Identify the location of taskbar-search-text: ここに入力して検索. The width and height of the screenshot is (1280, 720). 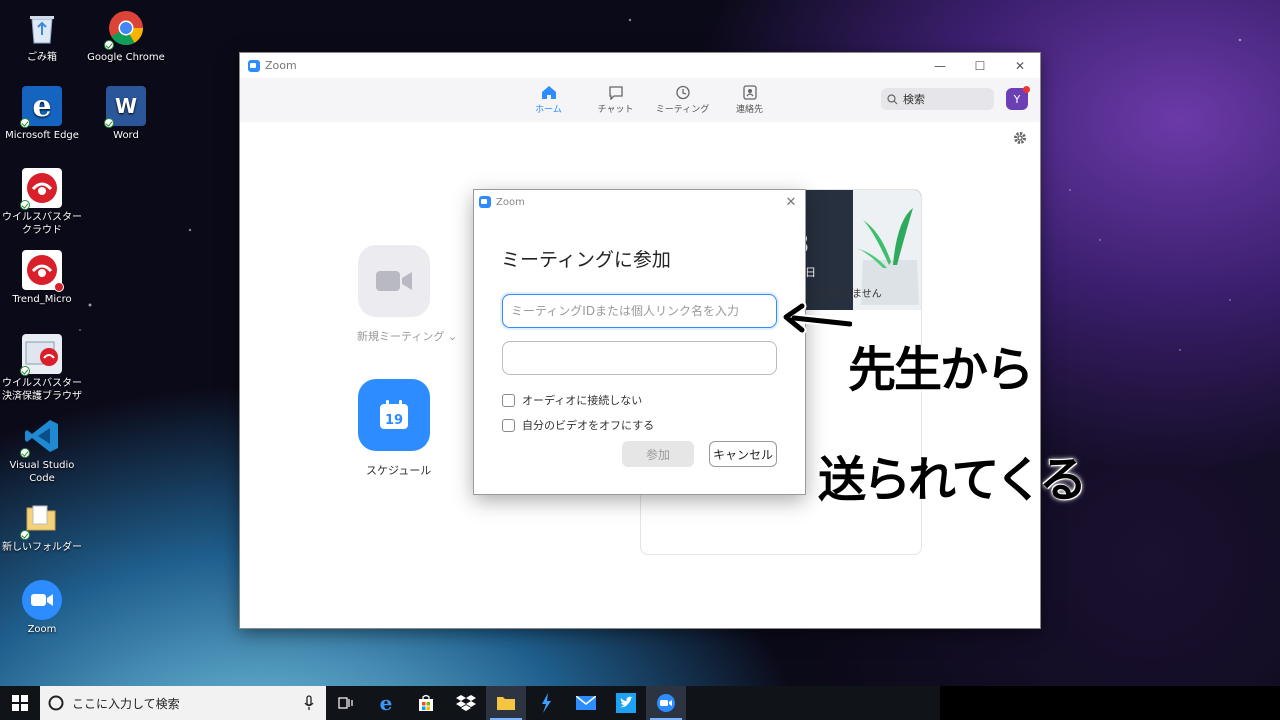
(126, 703).